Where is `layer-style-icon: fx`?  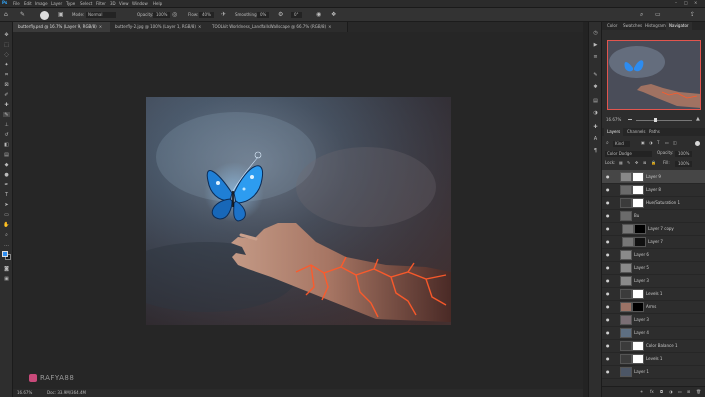
layer-style-icon: fx is located at coordinates (652, 392).